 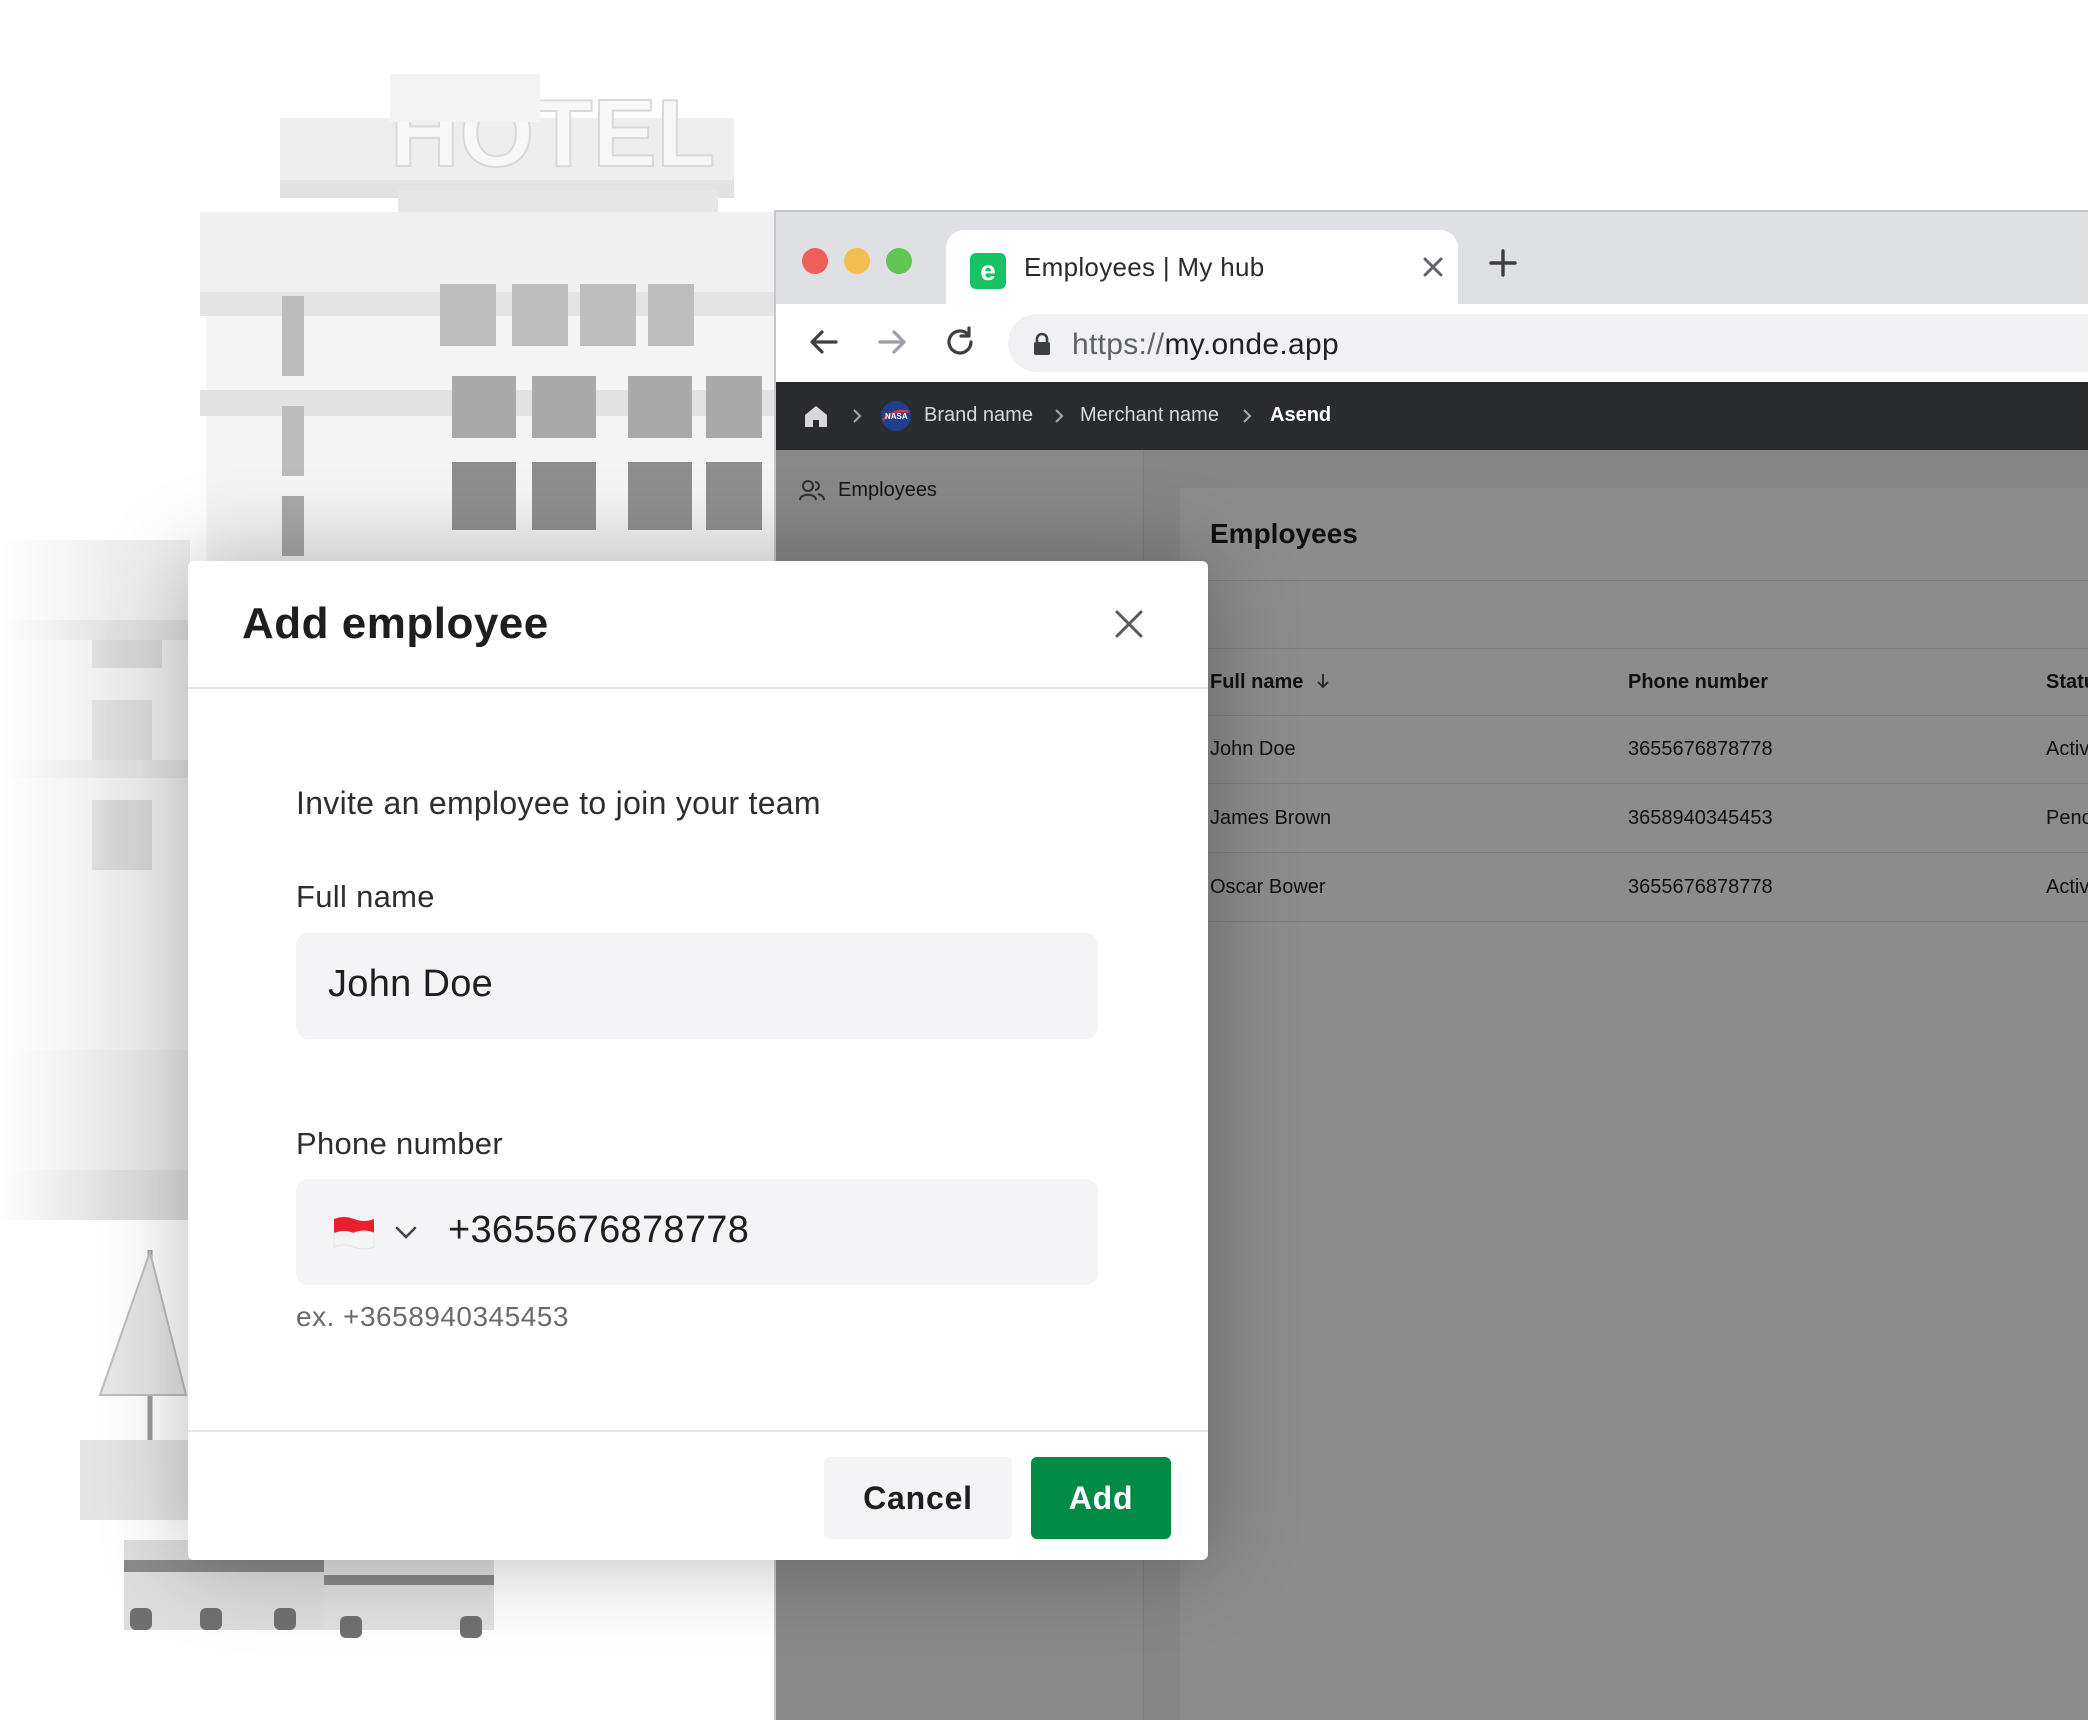 I want to click on phone-number-label: Phone number, so click(x=399, y=1143).